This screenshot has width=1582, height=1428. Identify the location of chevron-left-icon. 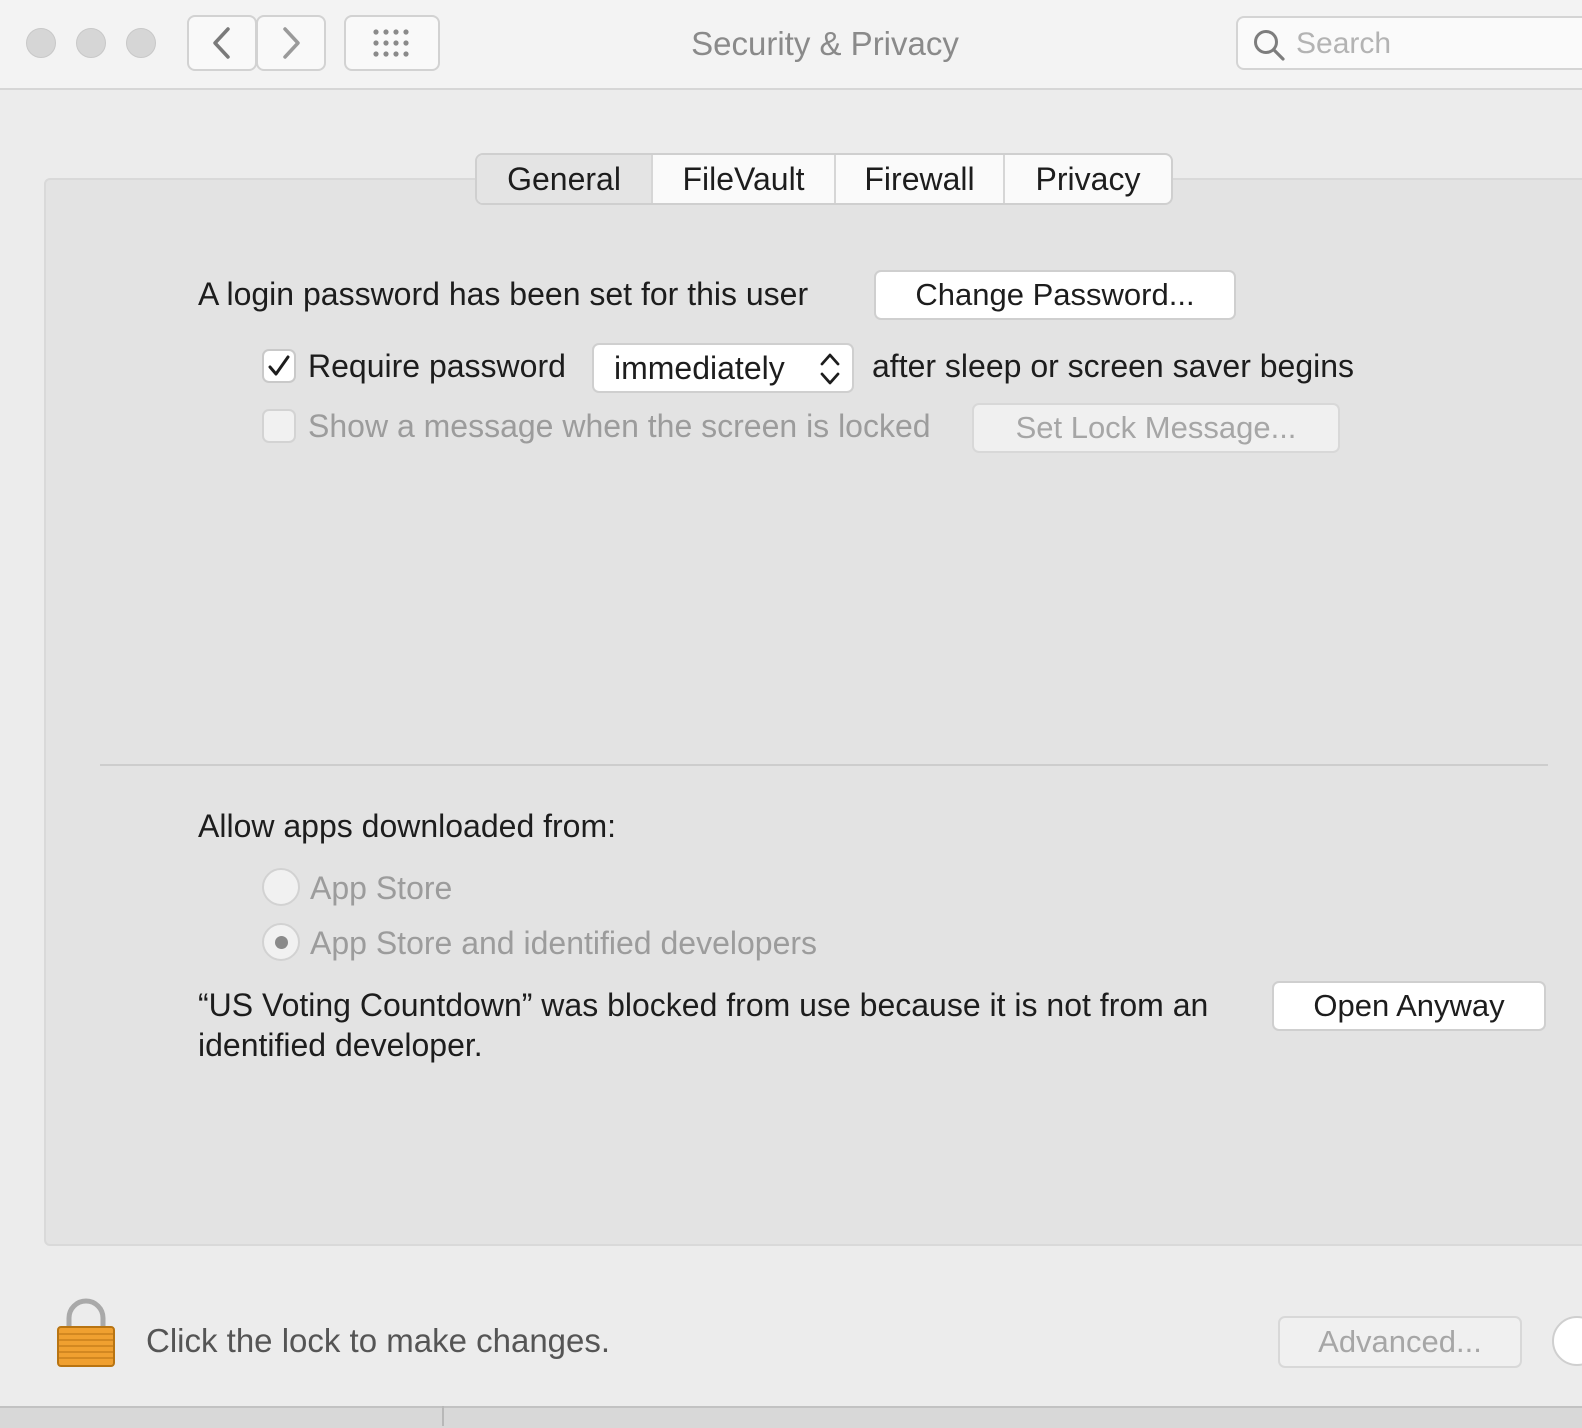
(221, 43).